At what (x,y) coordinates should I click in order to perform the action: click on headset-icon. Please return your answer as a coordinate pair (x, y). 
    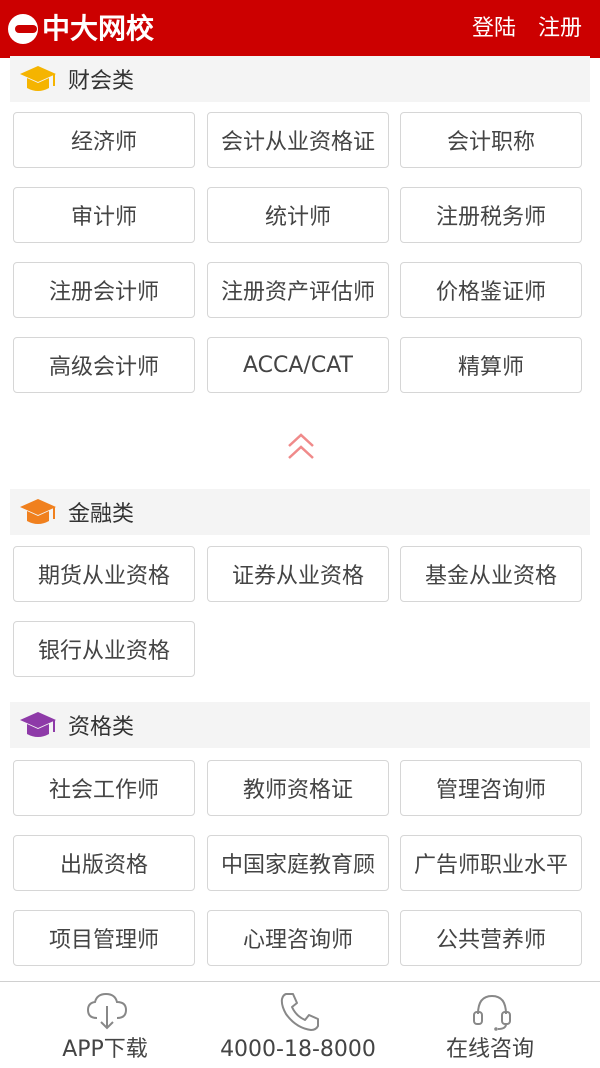
    Looking at the image, I should click on (492, 1012).